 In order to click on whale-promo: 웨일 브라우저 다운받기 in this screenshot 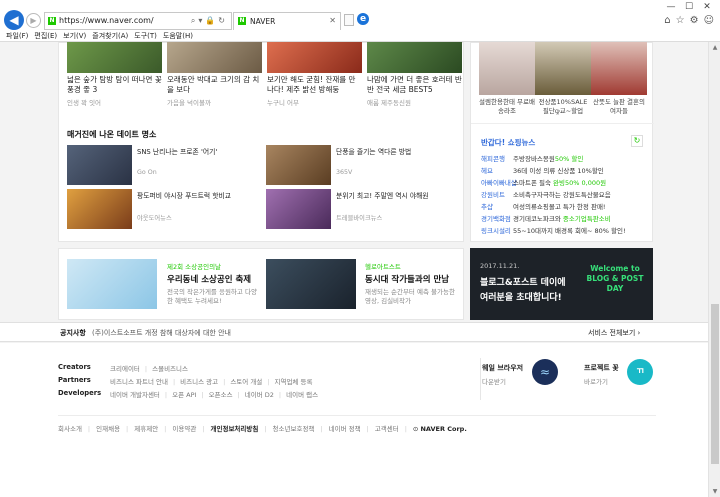, I will do `click(502, 374)`.